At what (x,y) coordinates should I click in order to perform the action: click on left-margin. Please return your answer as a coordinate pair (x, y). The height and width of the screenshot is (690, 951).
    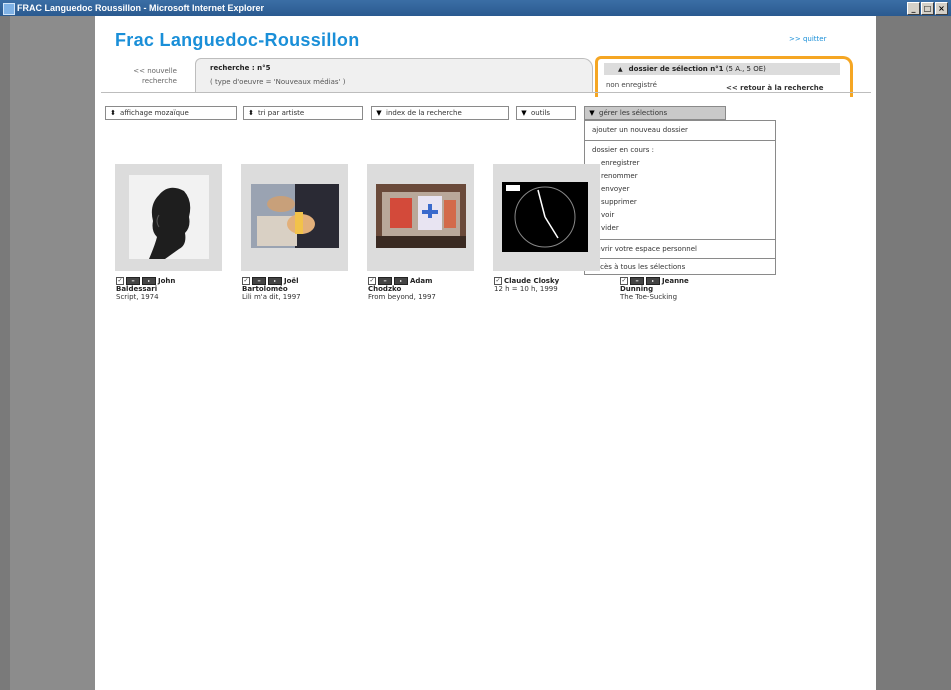
    Looking at the image, I should click on (5, 353).